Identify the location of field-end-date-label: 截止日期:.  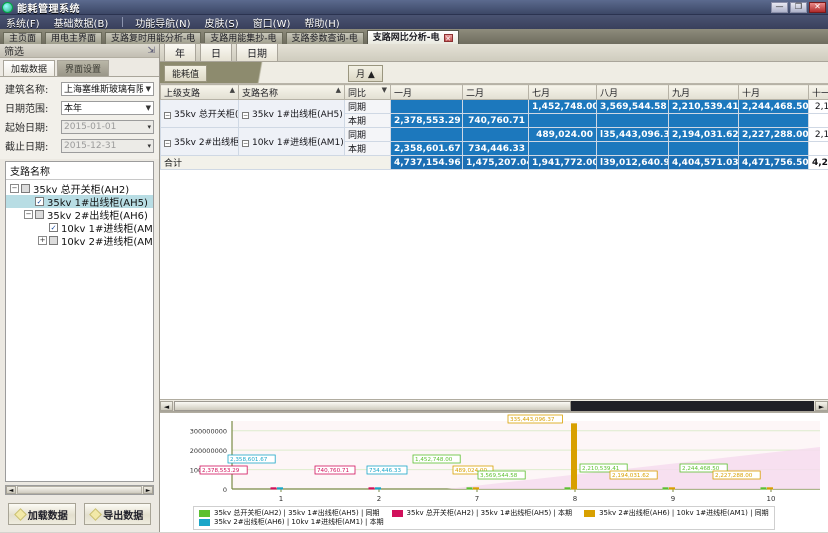
(33, 145).